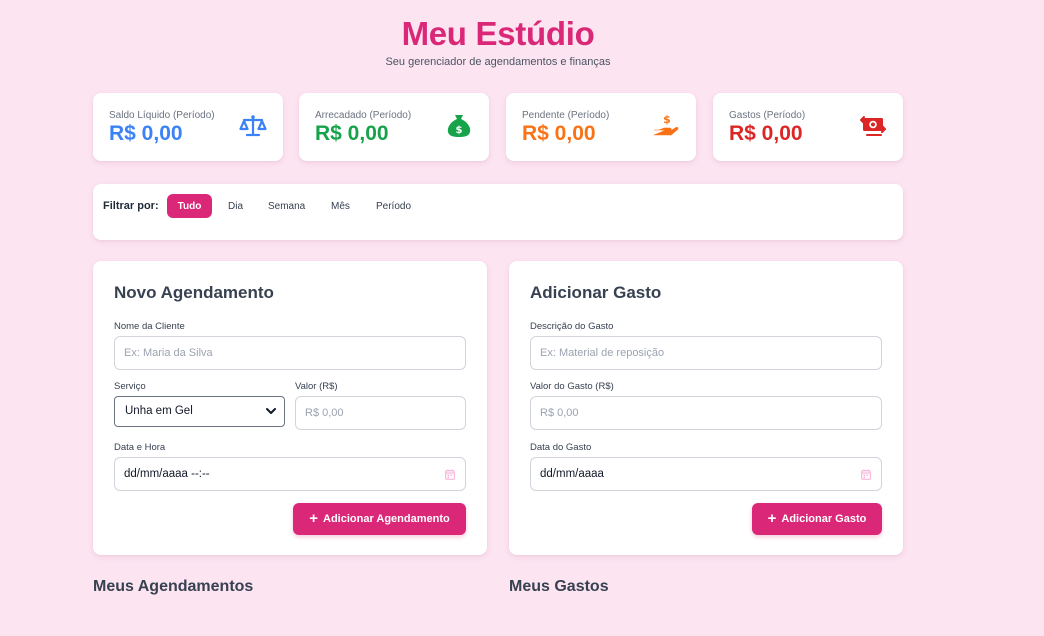  Describe the element at coordinates (290, 353) in the screenshot. I see `client-name-input` at that location.